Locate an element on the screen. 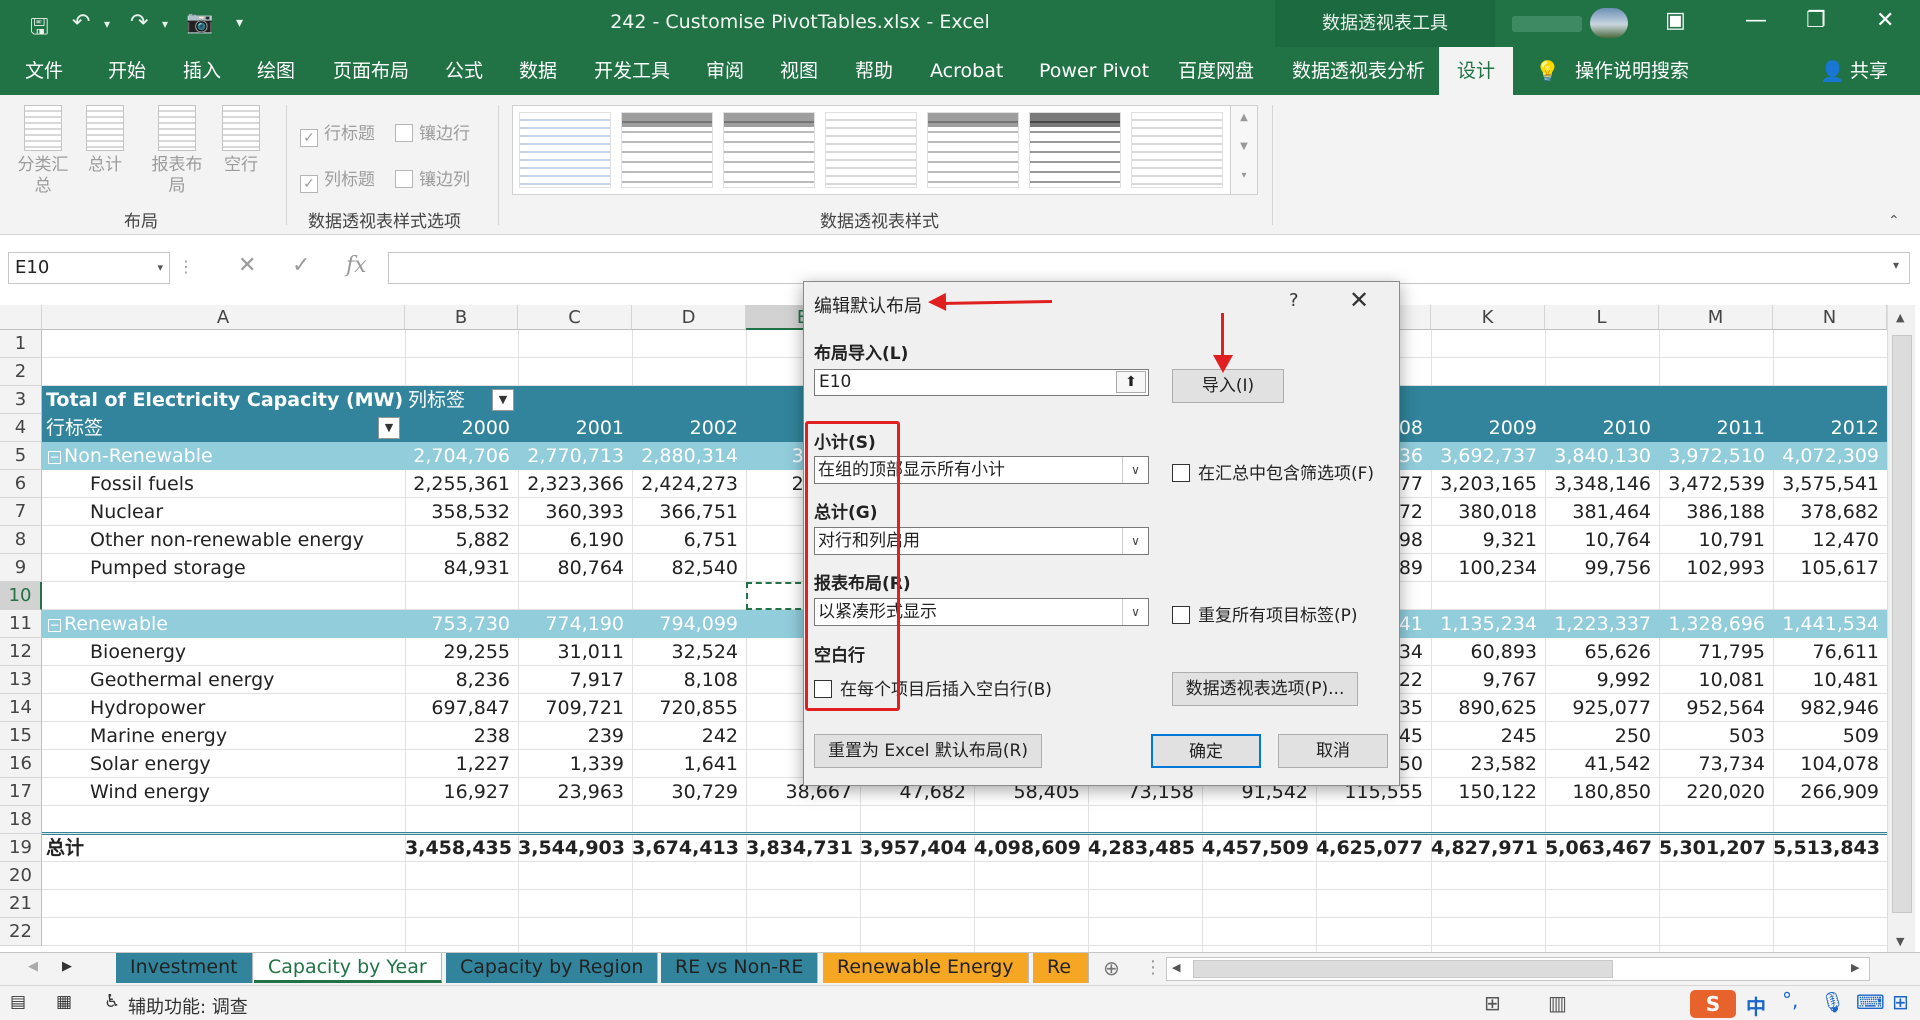 Image resolution: width=1920 pixels, height=1020 pixels. row-headers-checkbox: ✓ 行标题 is located at coordinates (337, 133).